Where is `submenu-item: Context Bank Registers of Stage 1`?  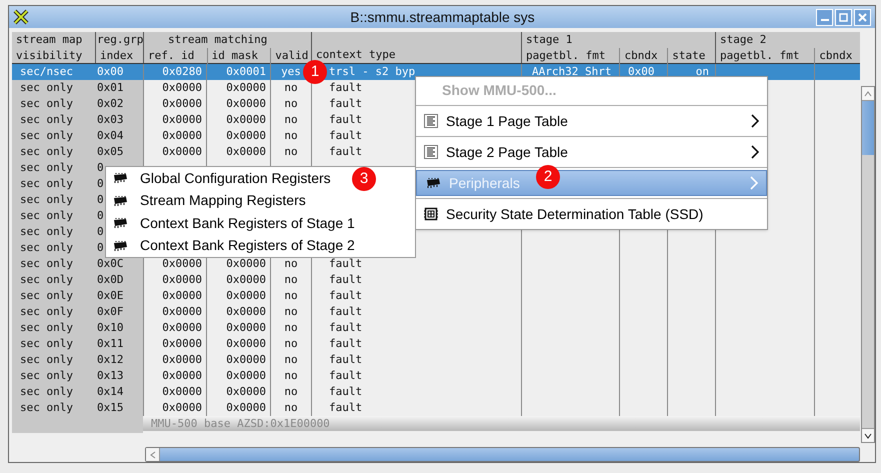 submenu-item: Context Bank Registers of Stage 1 is located at coordinates (232, 223).